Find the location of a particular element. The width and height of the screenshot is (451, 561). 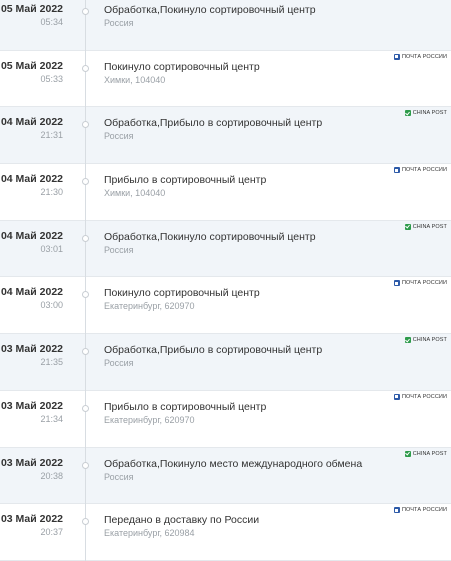

event-time: 20:37 is located at coordinates (51, 532).